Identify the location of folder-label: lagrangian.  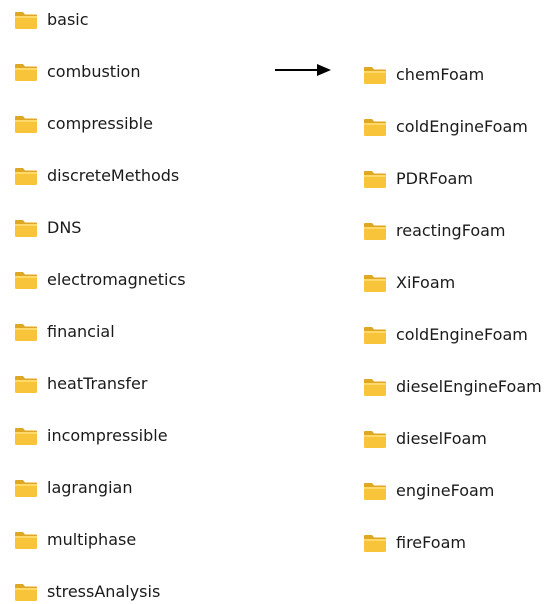
(90, 487).